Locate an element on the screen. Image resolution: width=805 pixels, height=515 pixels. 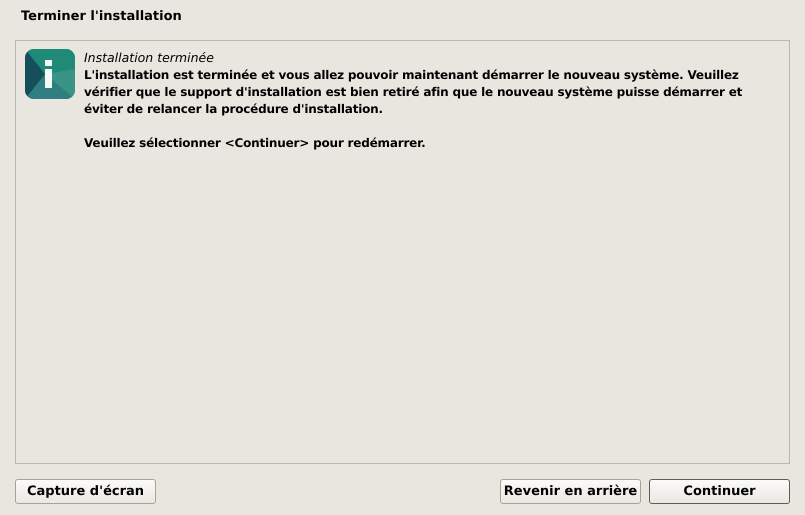
info-icon is located at coordinates (50, 74).